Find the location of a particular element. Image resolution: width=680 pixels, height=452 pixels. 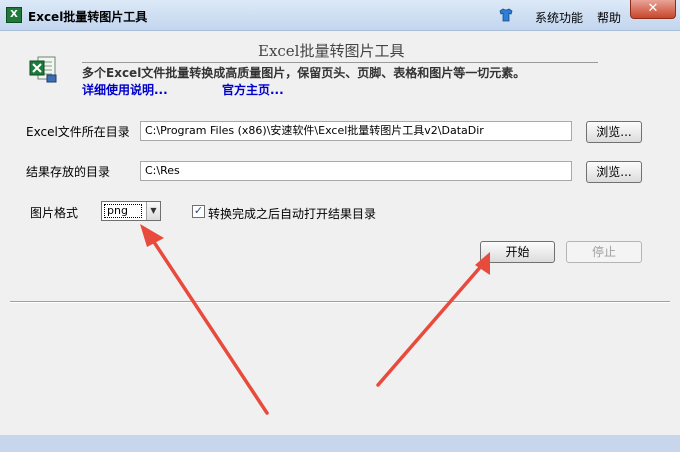

image-format-value: png is located at coordinates (123, 211).